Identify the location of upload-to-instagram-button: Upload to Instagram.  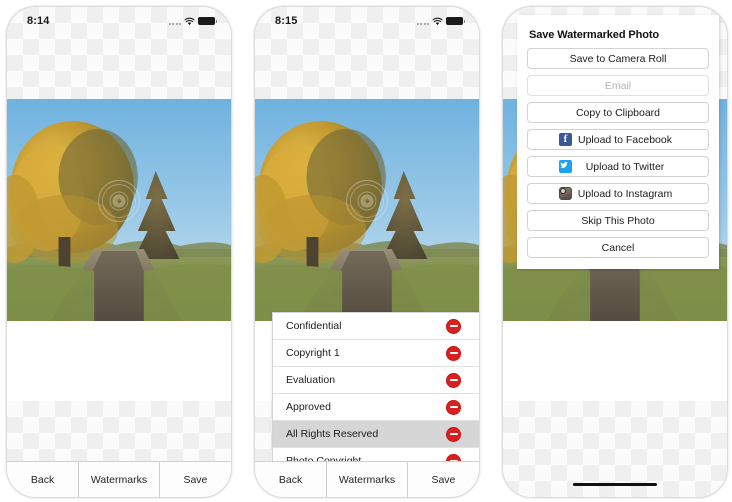
(618, 193).